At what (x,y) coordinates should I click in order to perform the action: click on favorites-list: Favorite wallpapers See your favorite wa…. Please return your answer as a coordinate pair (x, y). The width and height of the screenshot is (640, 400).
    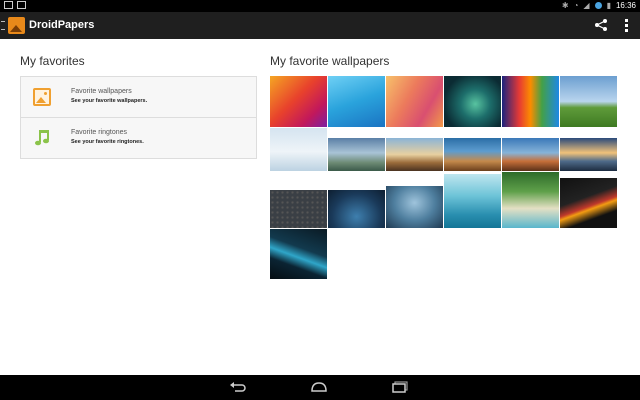
    Looking at the image, I should click on (138, 117).